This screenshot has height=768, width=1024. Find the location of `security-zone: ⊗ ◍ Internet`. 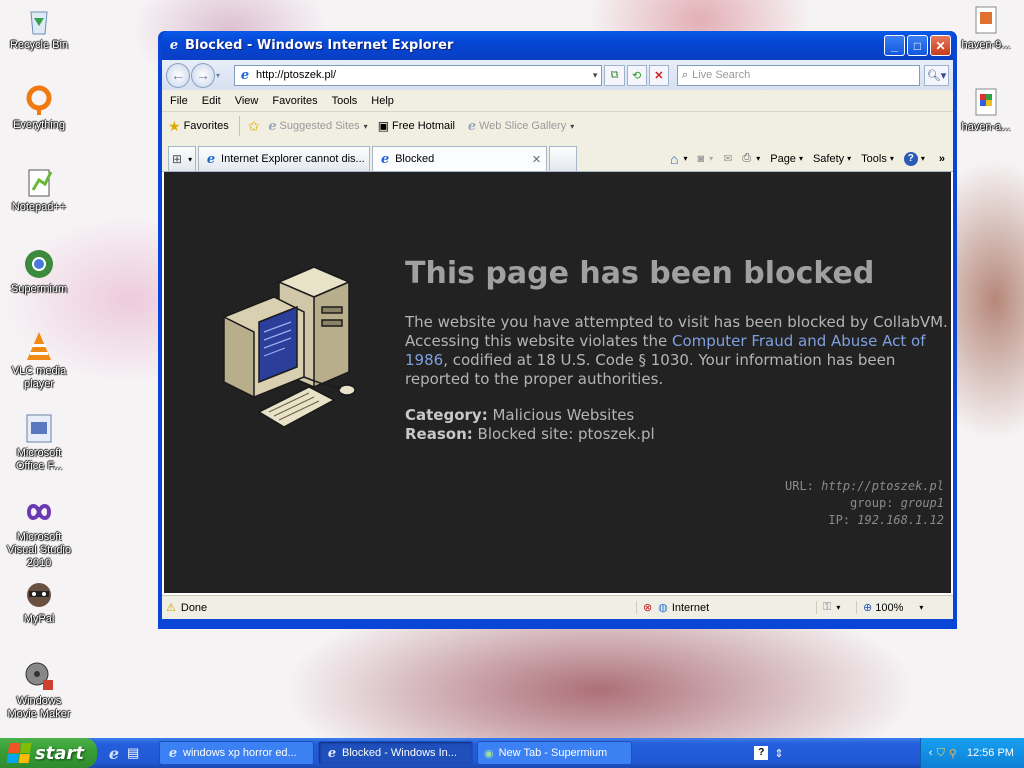

security-zone: ⊗ ◍ Internet is located at coordinates (726, 607).